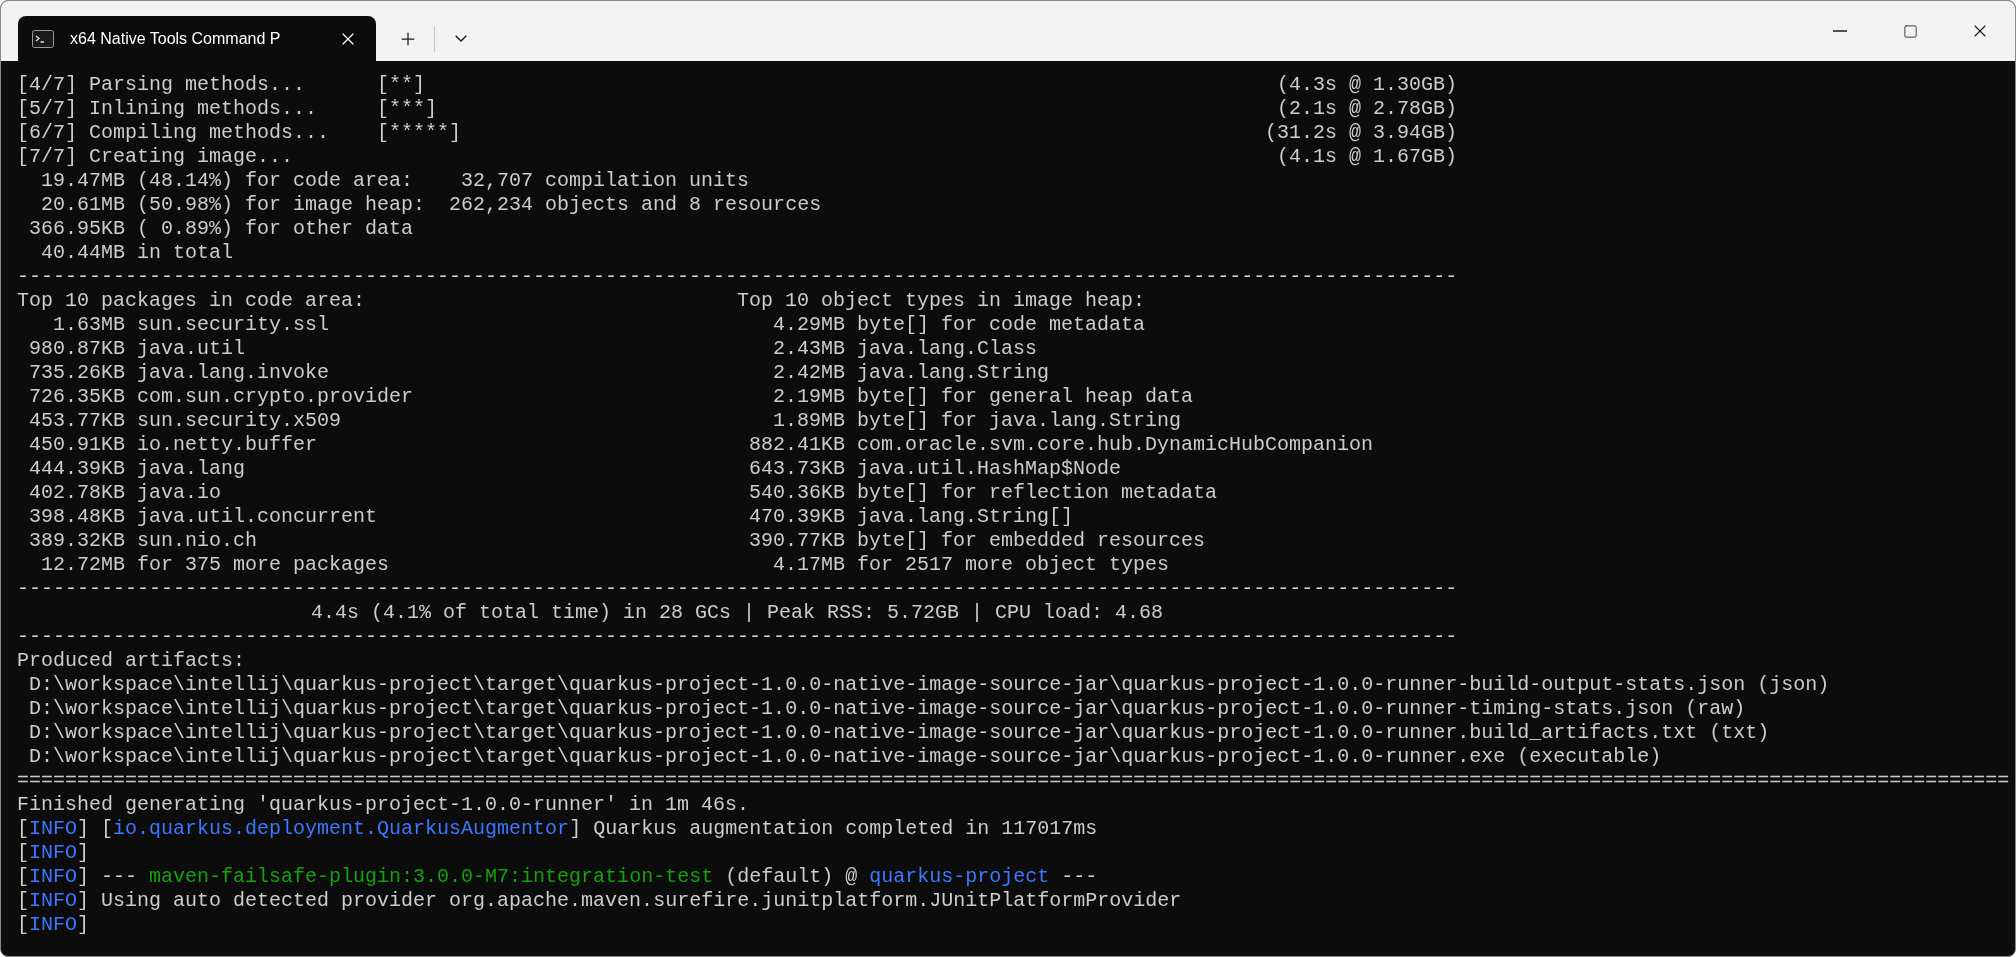  I want to click on entry-name: java.util.HashMap$Node, so click(989, 469).